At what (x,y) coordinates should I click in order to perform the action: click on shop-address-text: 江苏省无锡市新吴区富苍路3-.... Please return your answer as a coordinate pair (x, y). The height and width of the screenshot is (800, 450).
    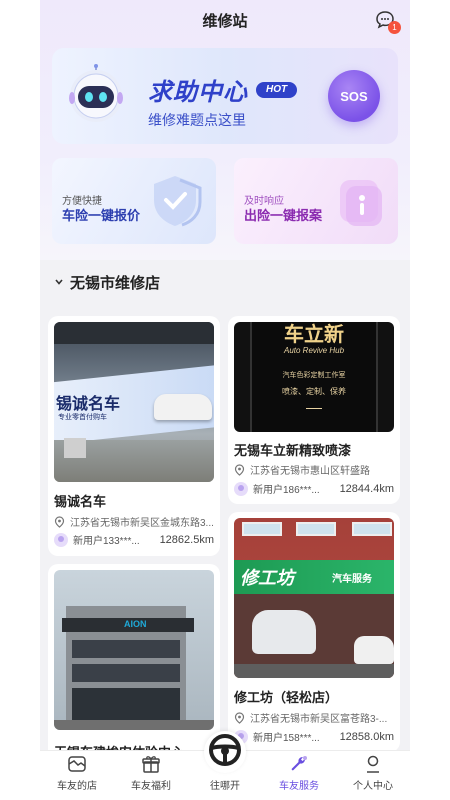
    Looking at the image, I should click on (319, 719).